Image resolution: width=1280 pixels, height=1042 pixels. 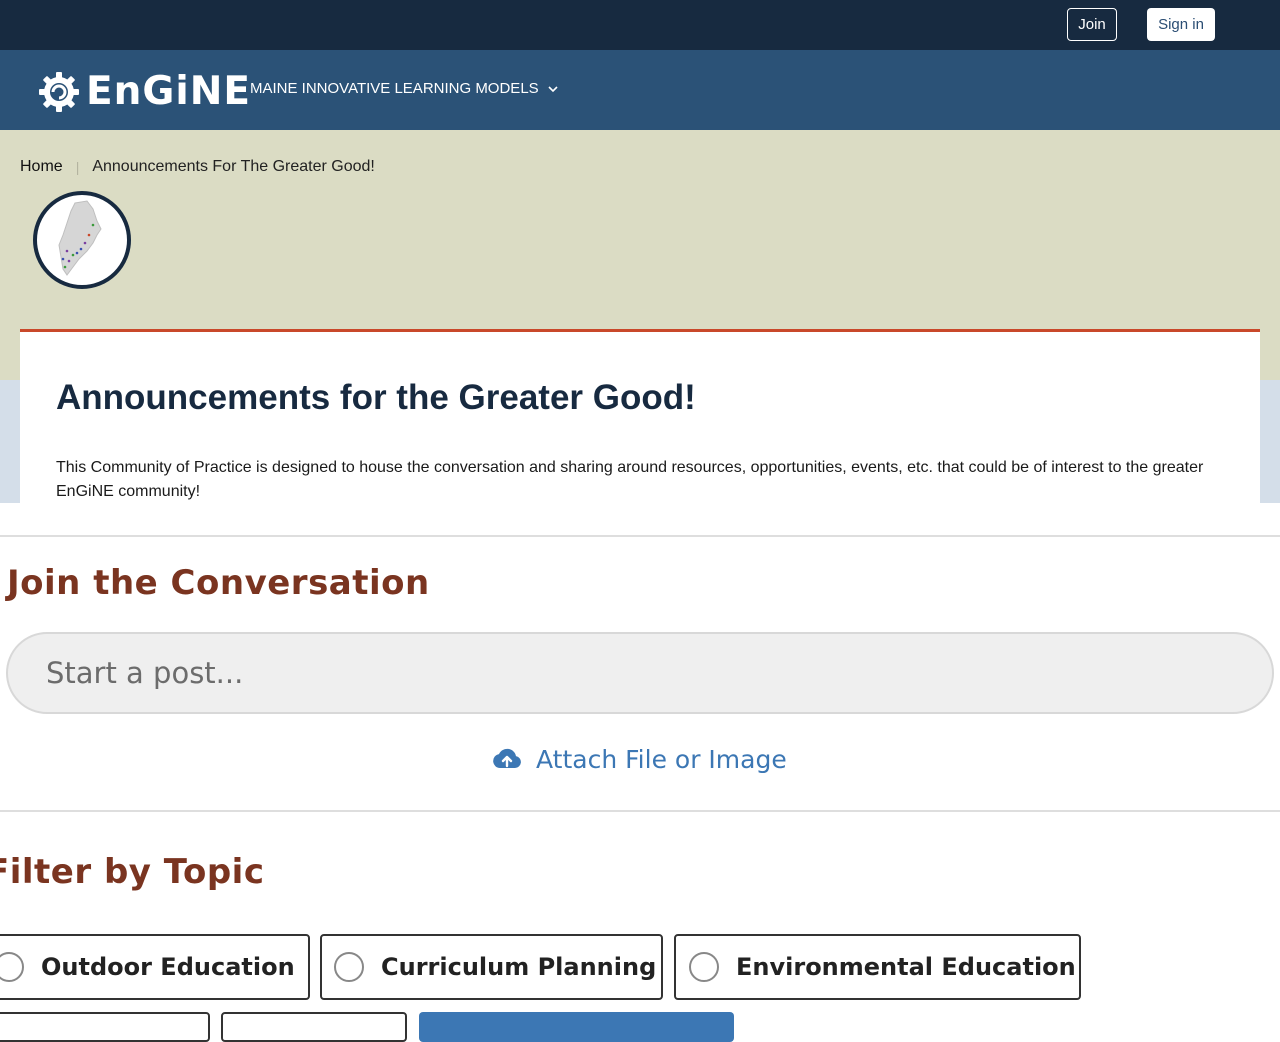 I want to click on topic-filter-partial-selected, so click(x=576, y=1027).